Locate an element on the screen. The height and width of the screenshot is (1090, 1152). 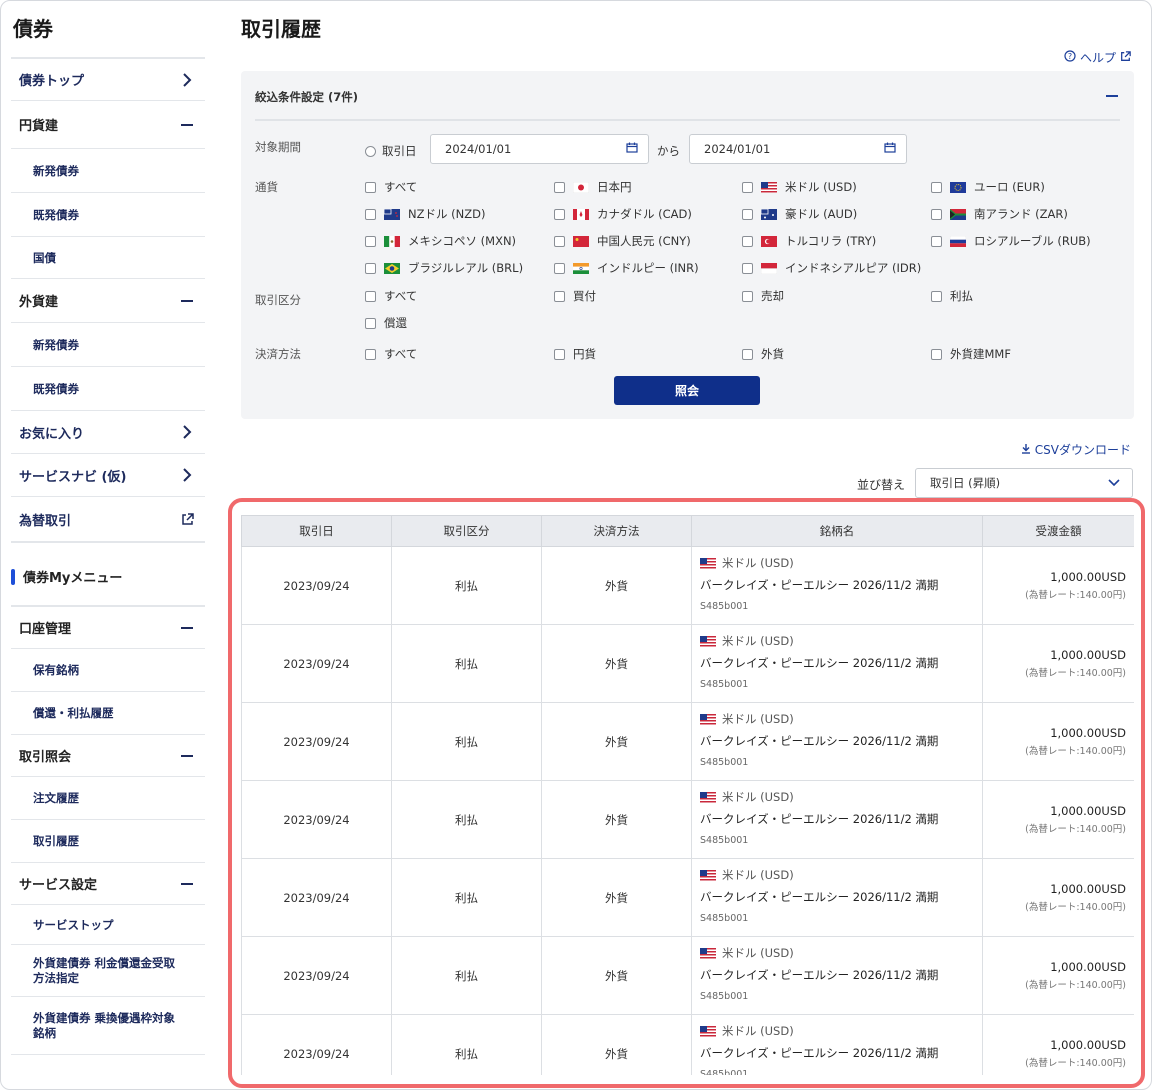
currency-option-idr: インドネシアルピア (IDR) is located at coordinates (831, 268).